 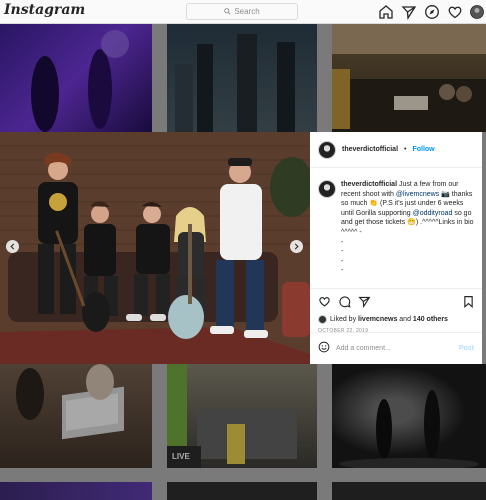 What do you see at coordinates (466, 348) in the screenshot?
I see `post-comment-button: Post` at bounding box center [466, 348].